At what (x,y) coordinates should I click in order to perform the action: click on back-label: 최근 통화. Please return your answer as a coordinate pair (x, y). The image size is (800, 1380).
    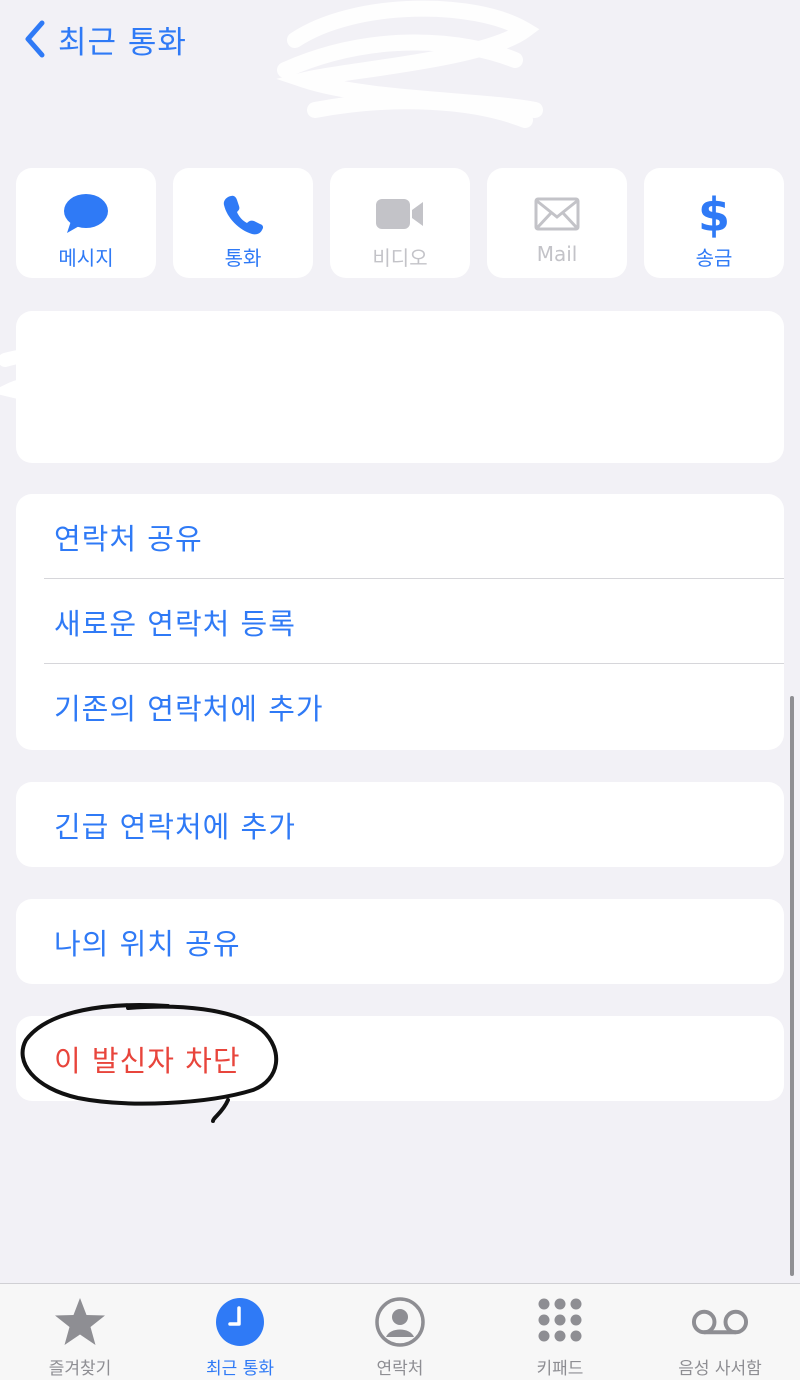
    Looking at the image, I should click on (122, 42).